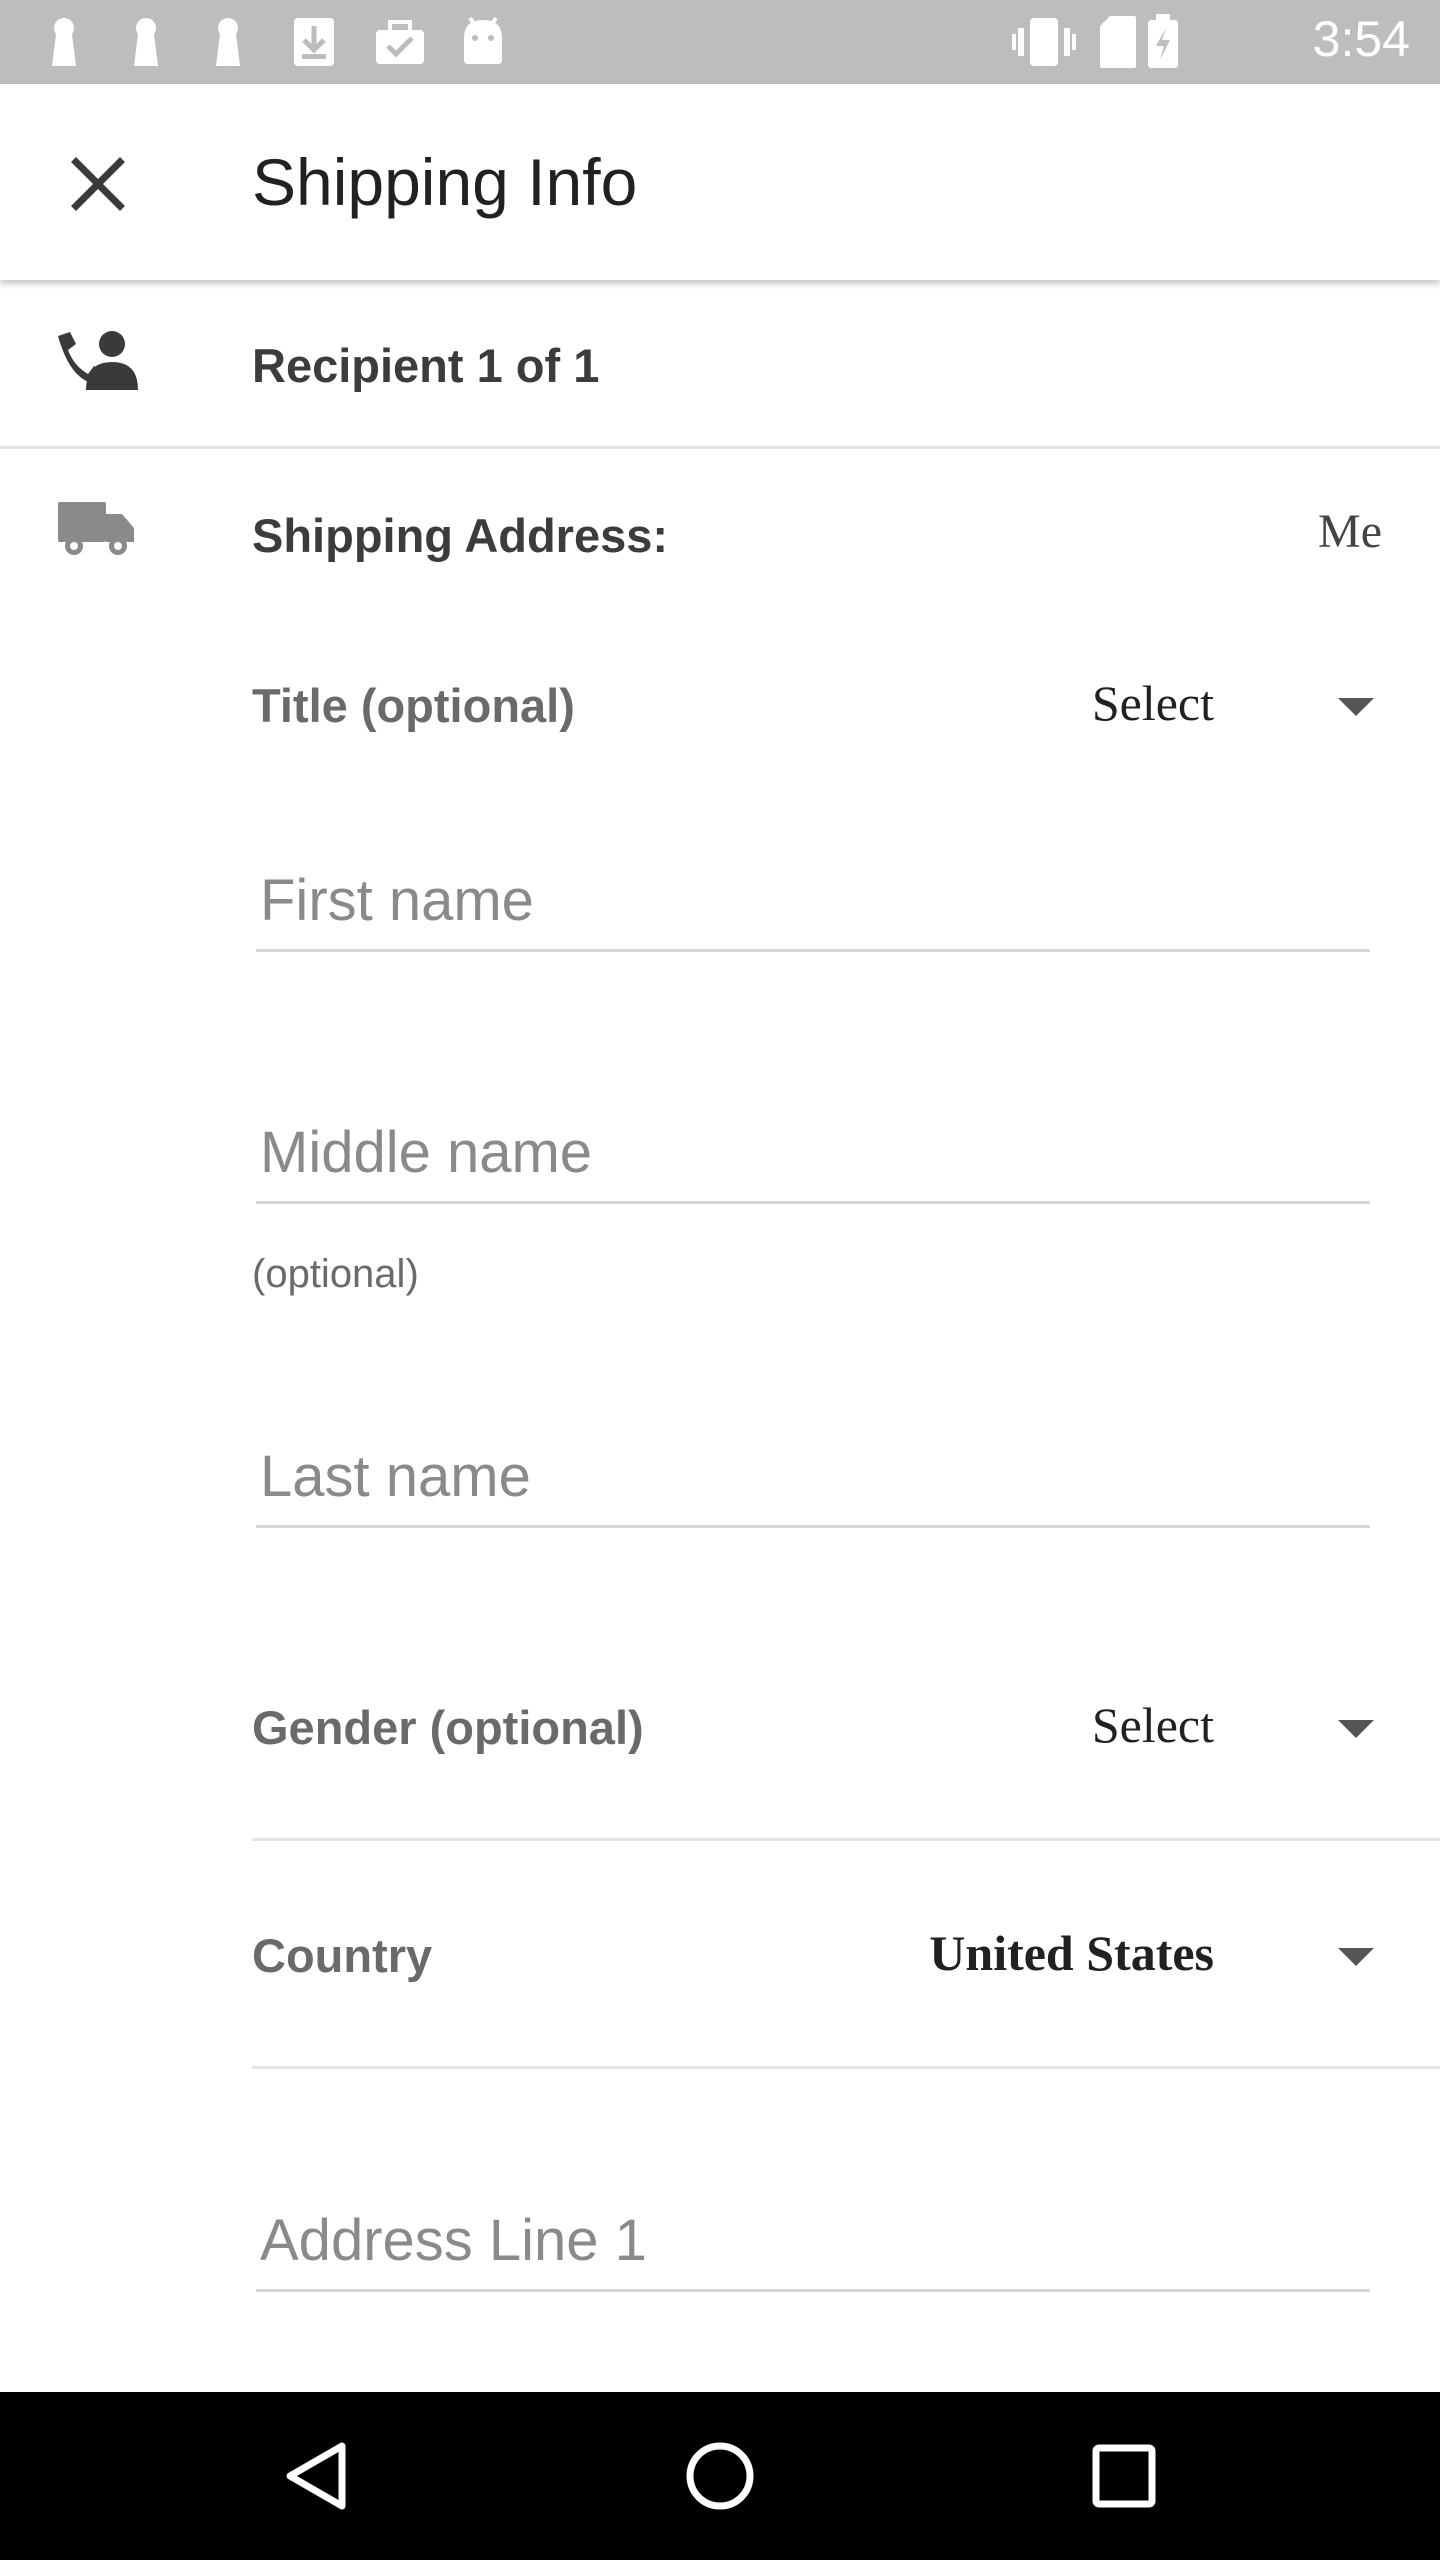 Image resolution: width=1440 pixels, height=2560 pixels. I want to click on gender-select-label: Gender (optional), so click(448, 1727).